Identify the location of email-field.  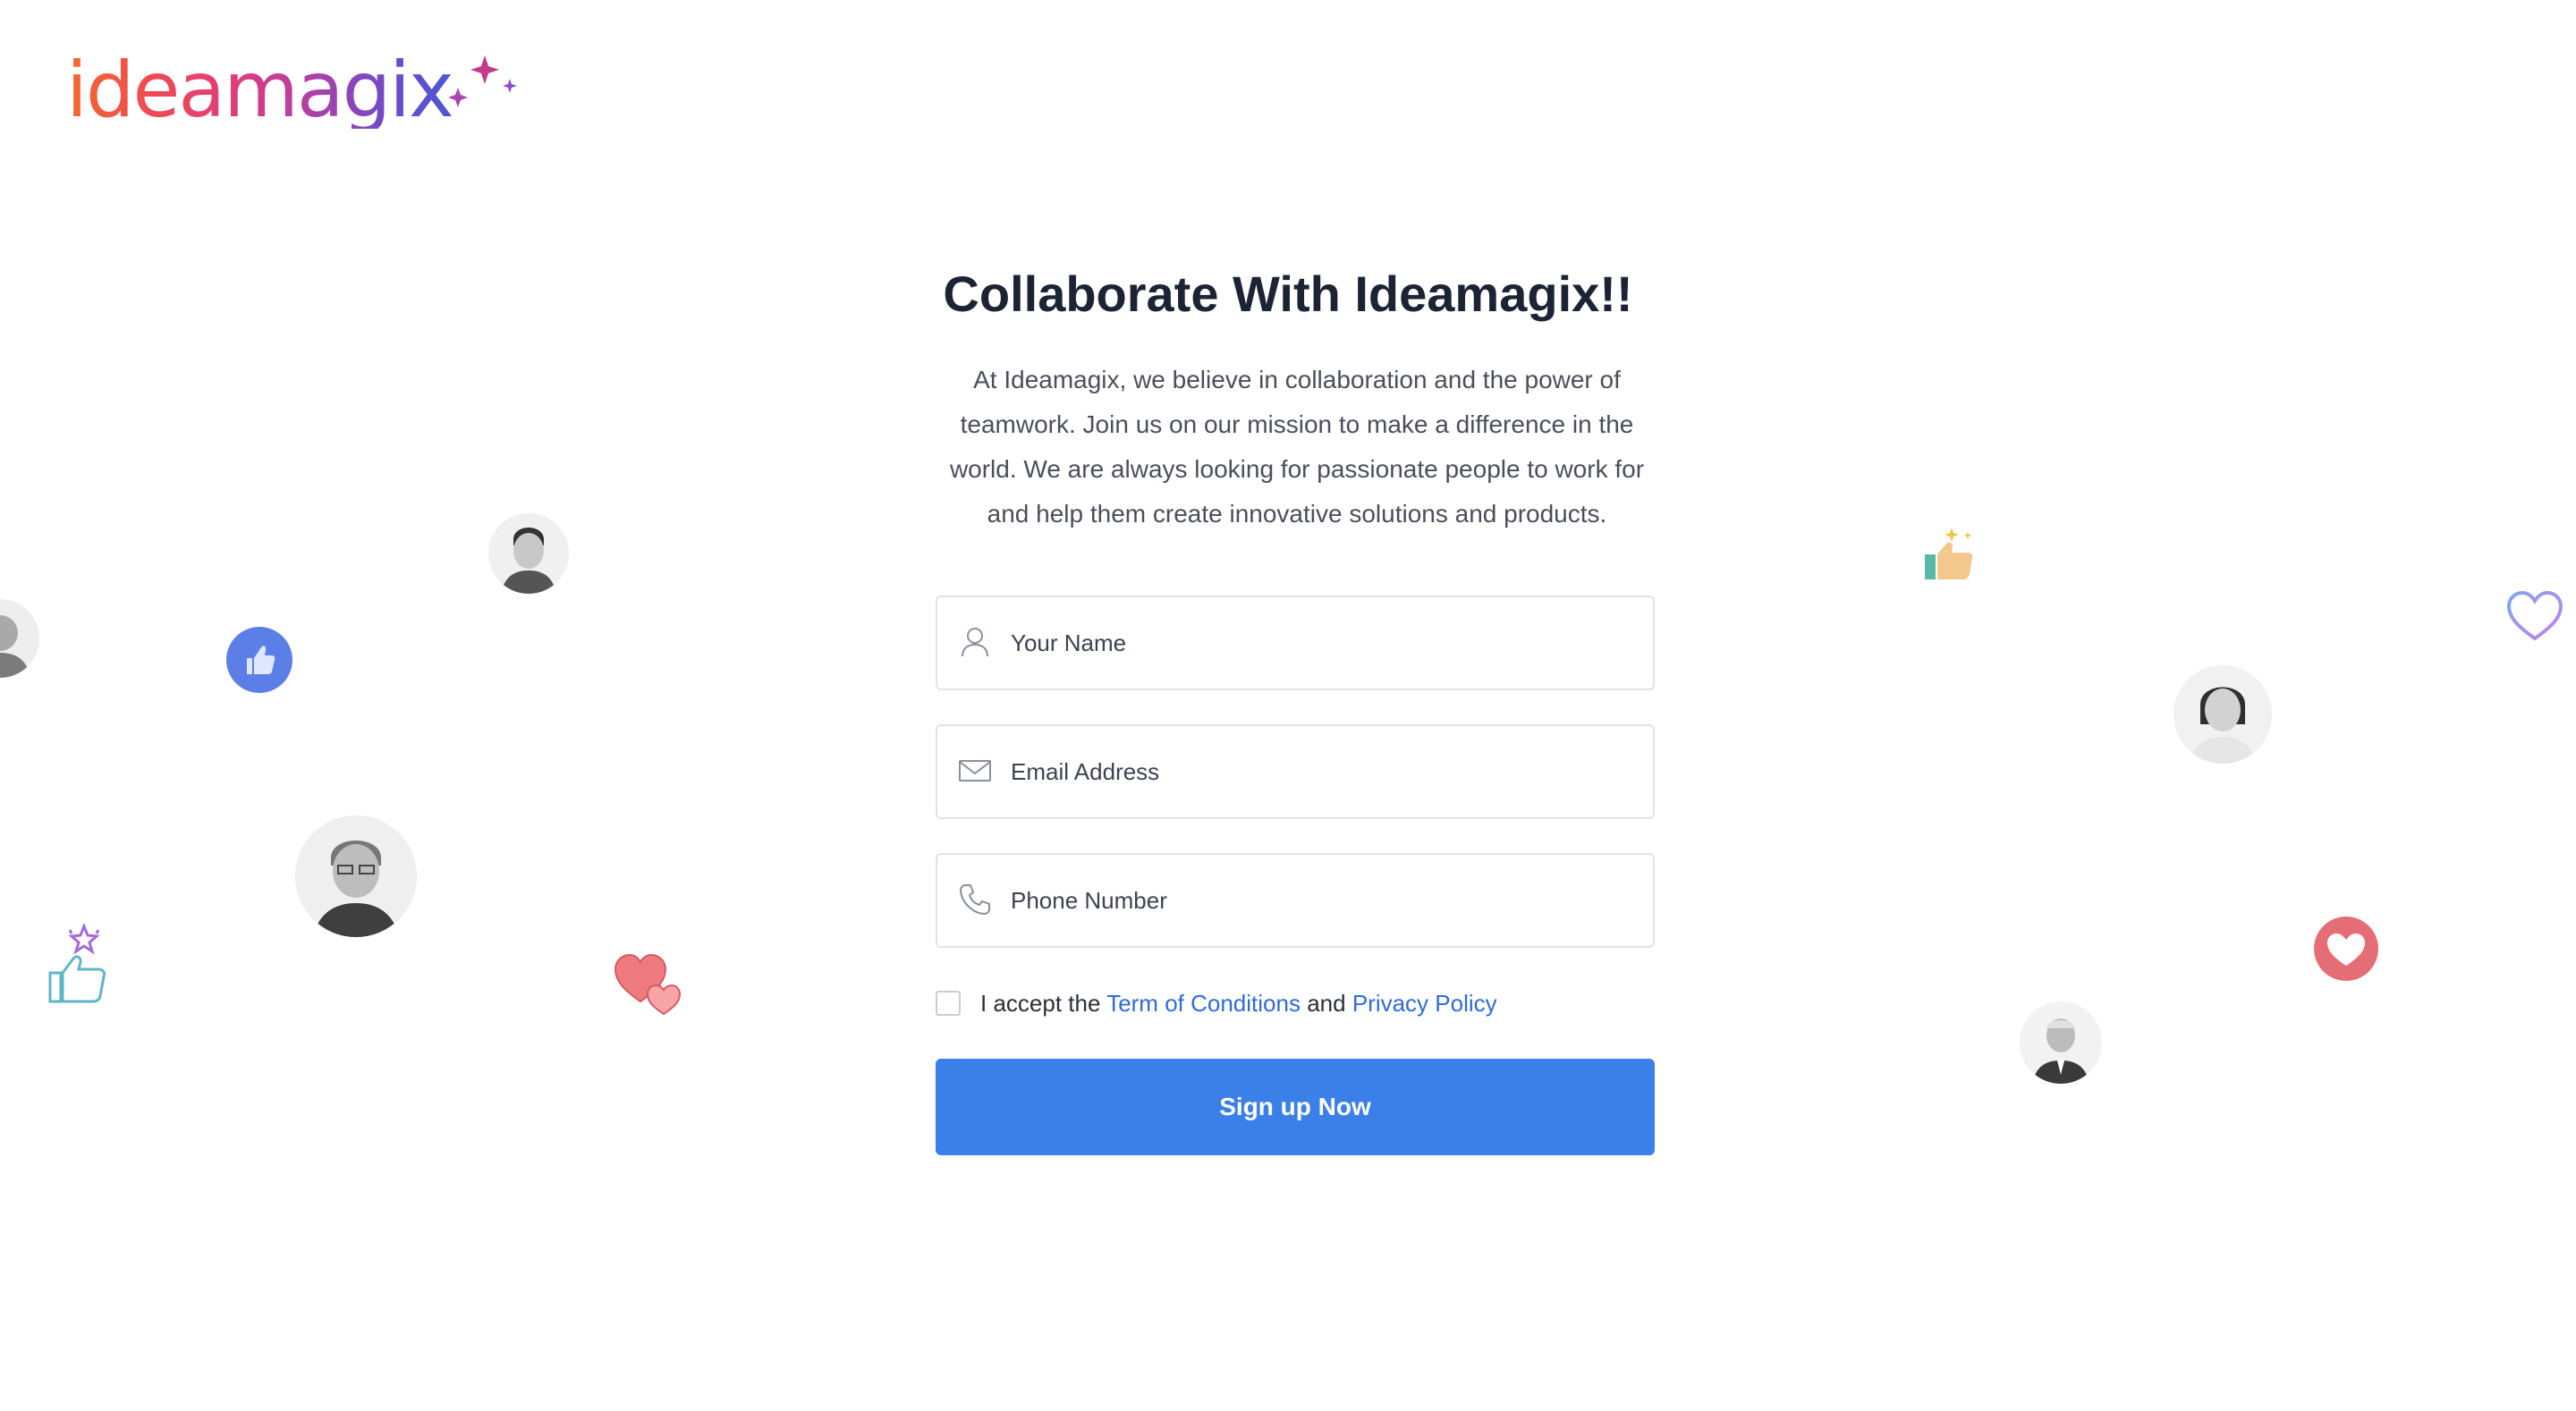
(1295, 771).